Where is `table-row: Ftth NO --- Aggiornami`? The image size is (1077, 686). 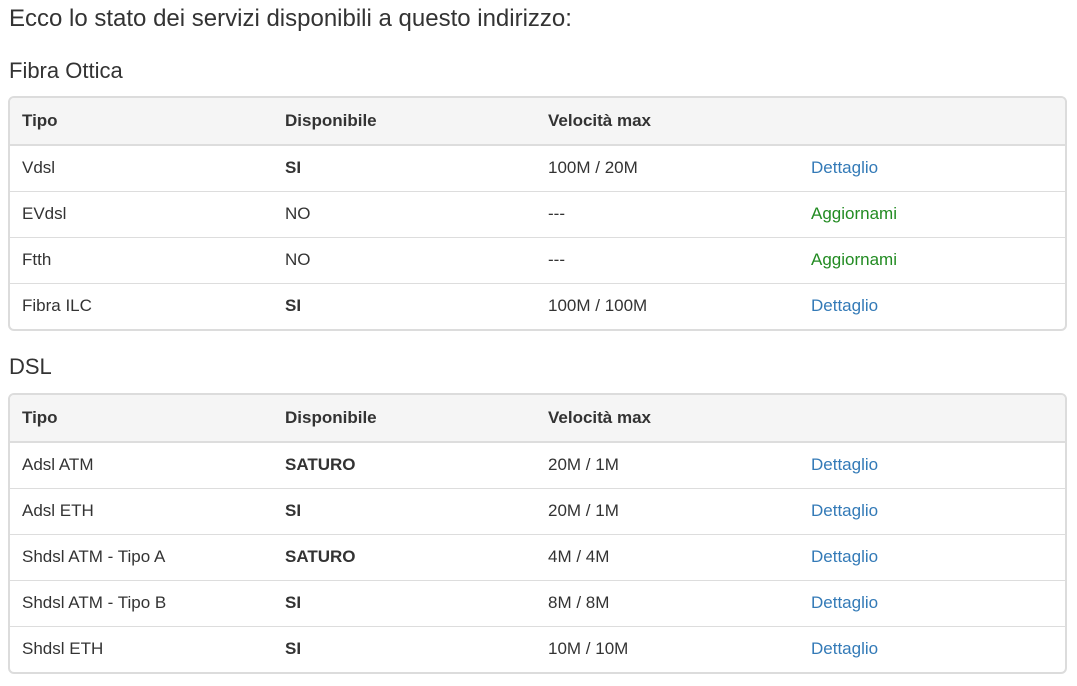 table-row: Ftth NO --- Aggiornami is located at coordinates (537, 259).